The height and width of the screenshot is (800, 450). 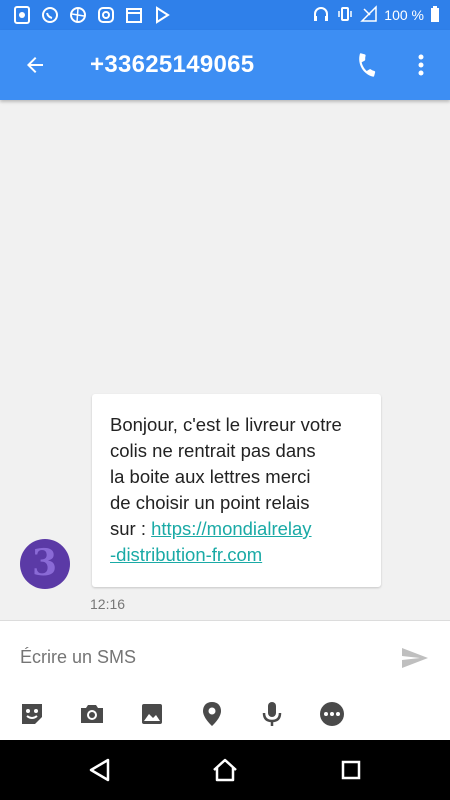 I want to click on system-navigation-bar, so click(x=225, y=770).